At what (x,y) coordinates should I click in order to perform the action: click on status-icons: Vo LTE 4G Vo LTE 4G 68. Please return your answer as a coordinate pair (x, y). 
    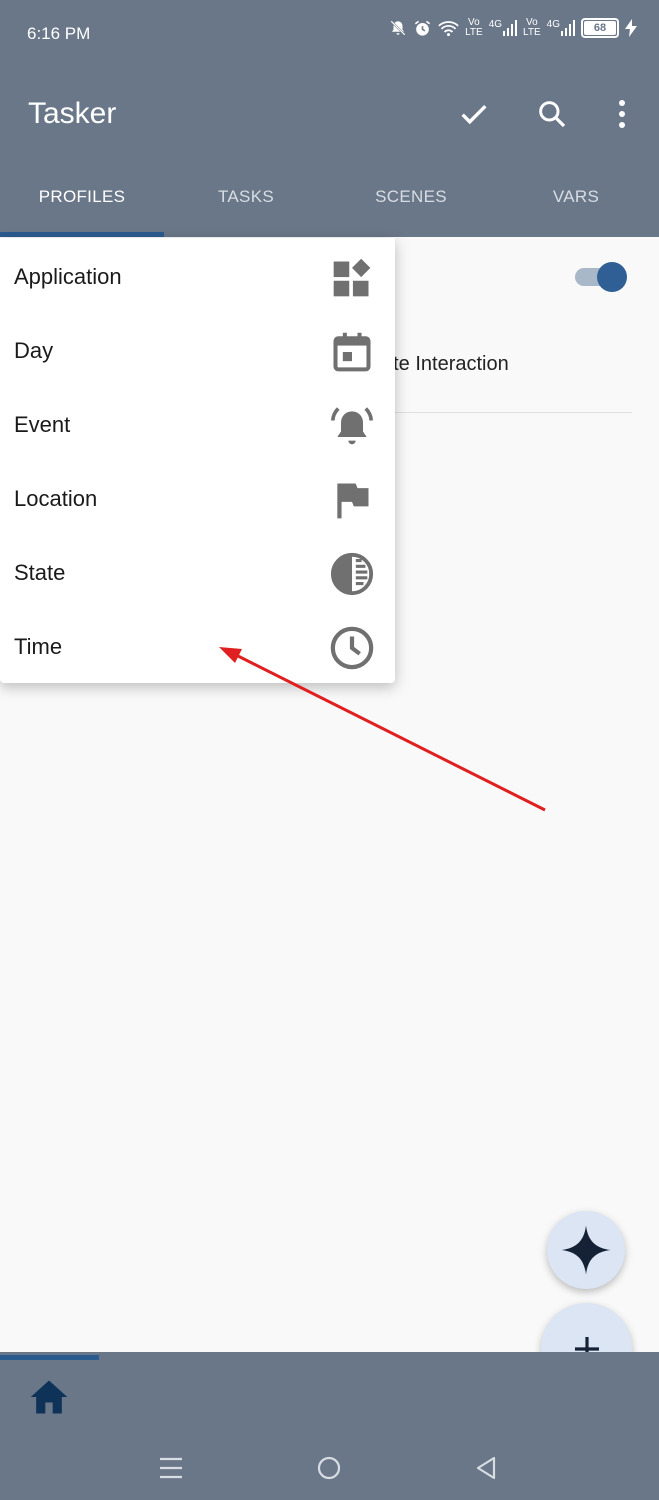
    Looking at the image, I should click on (513, 28).